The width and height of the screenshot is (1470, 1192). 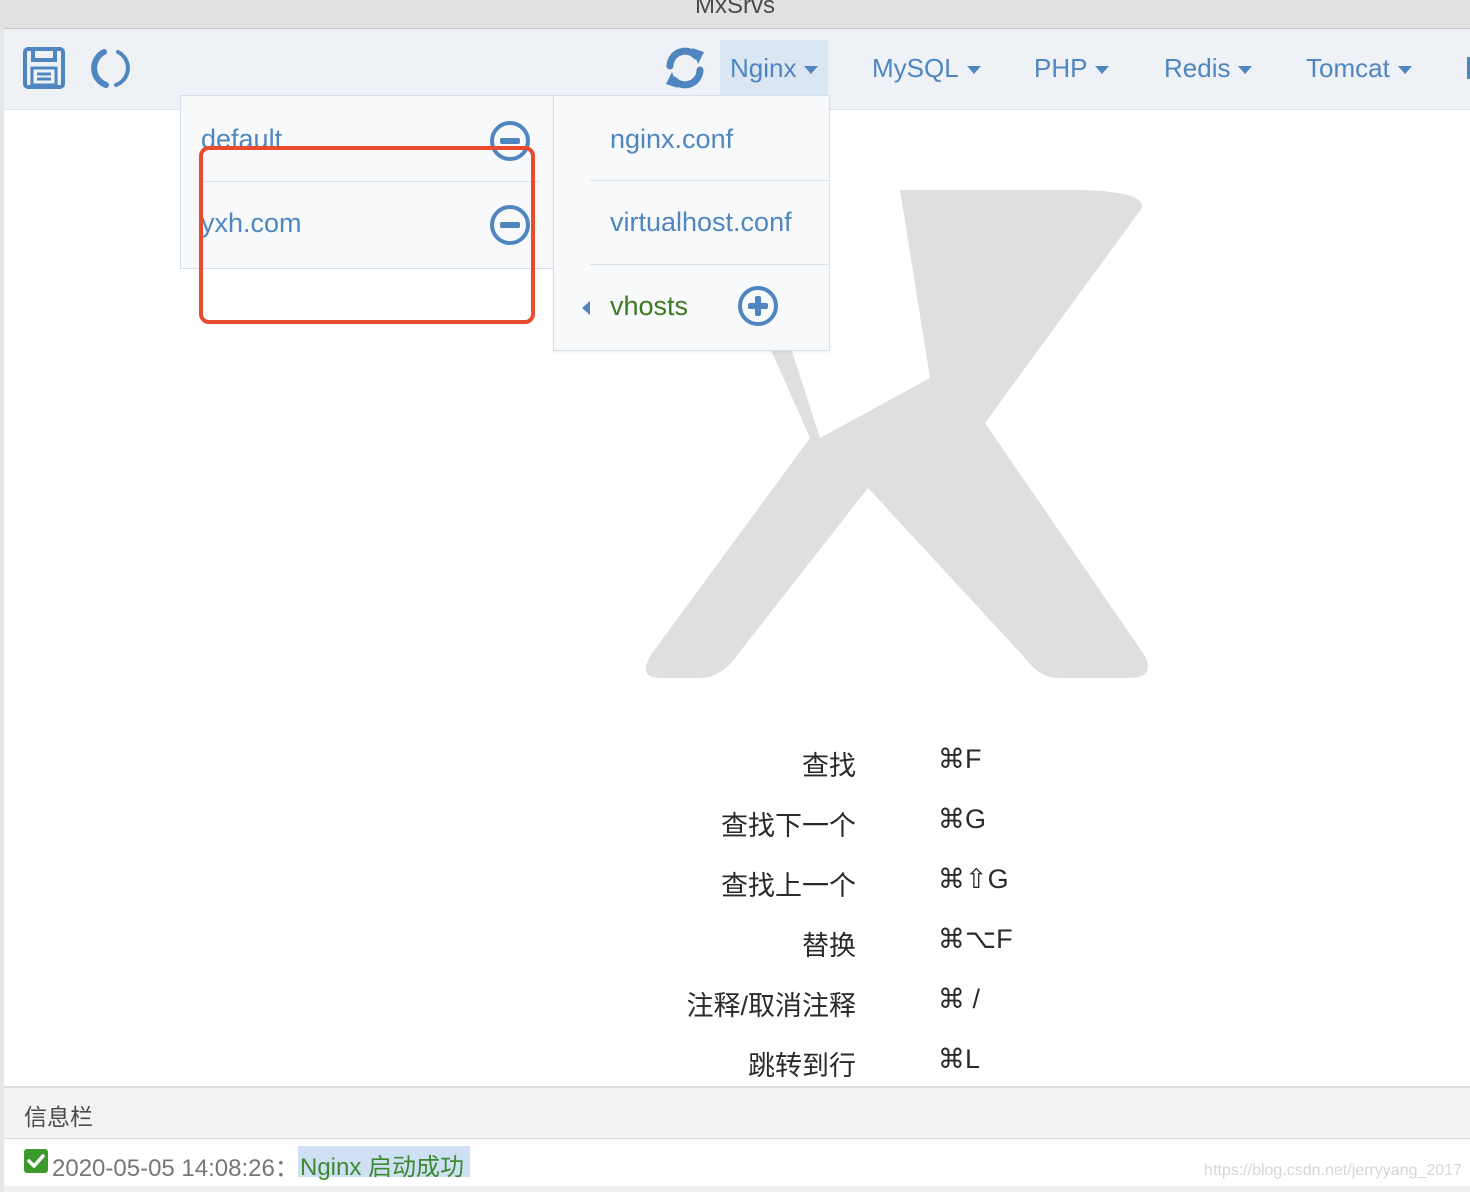 I want to click on menu-item-vhosts: vhosts, so click(x=649, y=306).